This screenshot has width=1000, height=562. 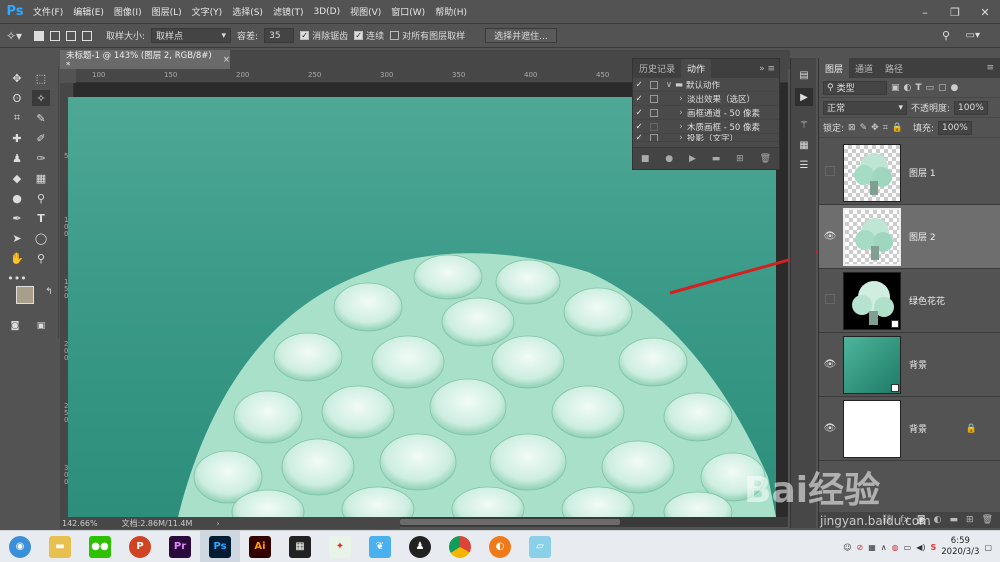 What do you see at coordinates (71, 35) in the screenshot?
I see `subtract-selection-icon` at bounding box center [71, 35].